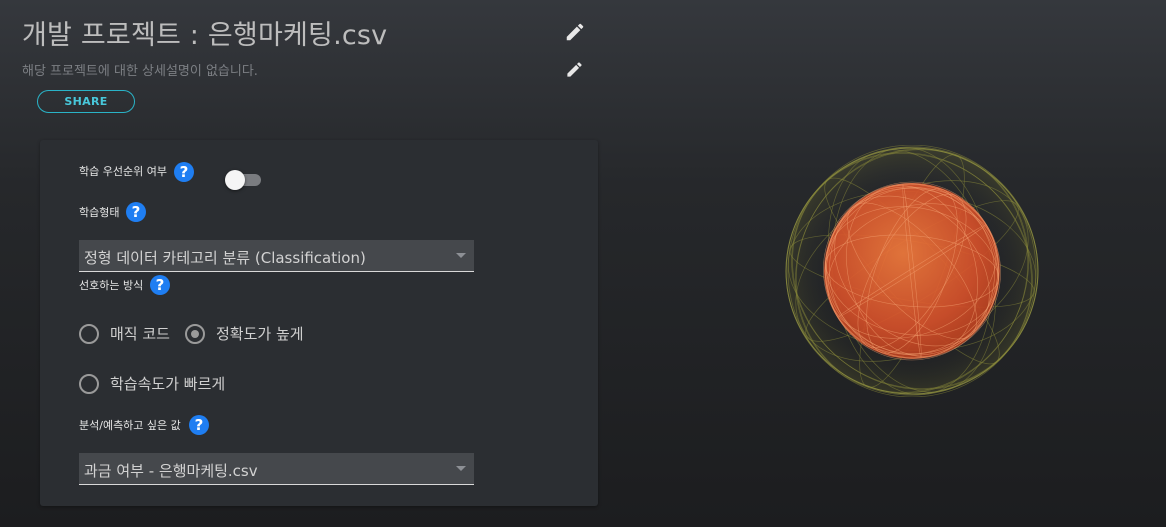  I want to click on toggle-thumb, so click(235, 180).